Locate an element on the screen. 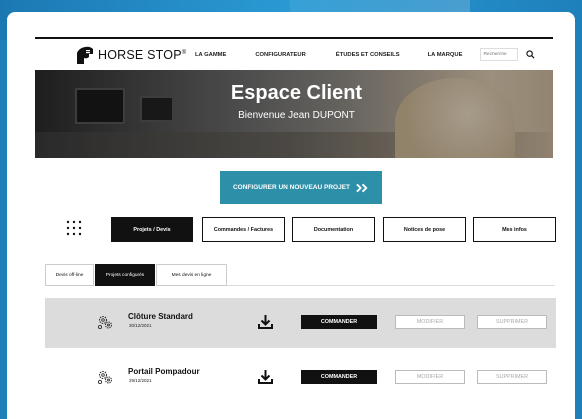 The width and height of the screenshot is (582, 419). search-input is located at coordinates (499, 54).